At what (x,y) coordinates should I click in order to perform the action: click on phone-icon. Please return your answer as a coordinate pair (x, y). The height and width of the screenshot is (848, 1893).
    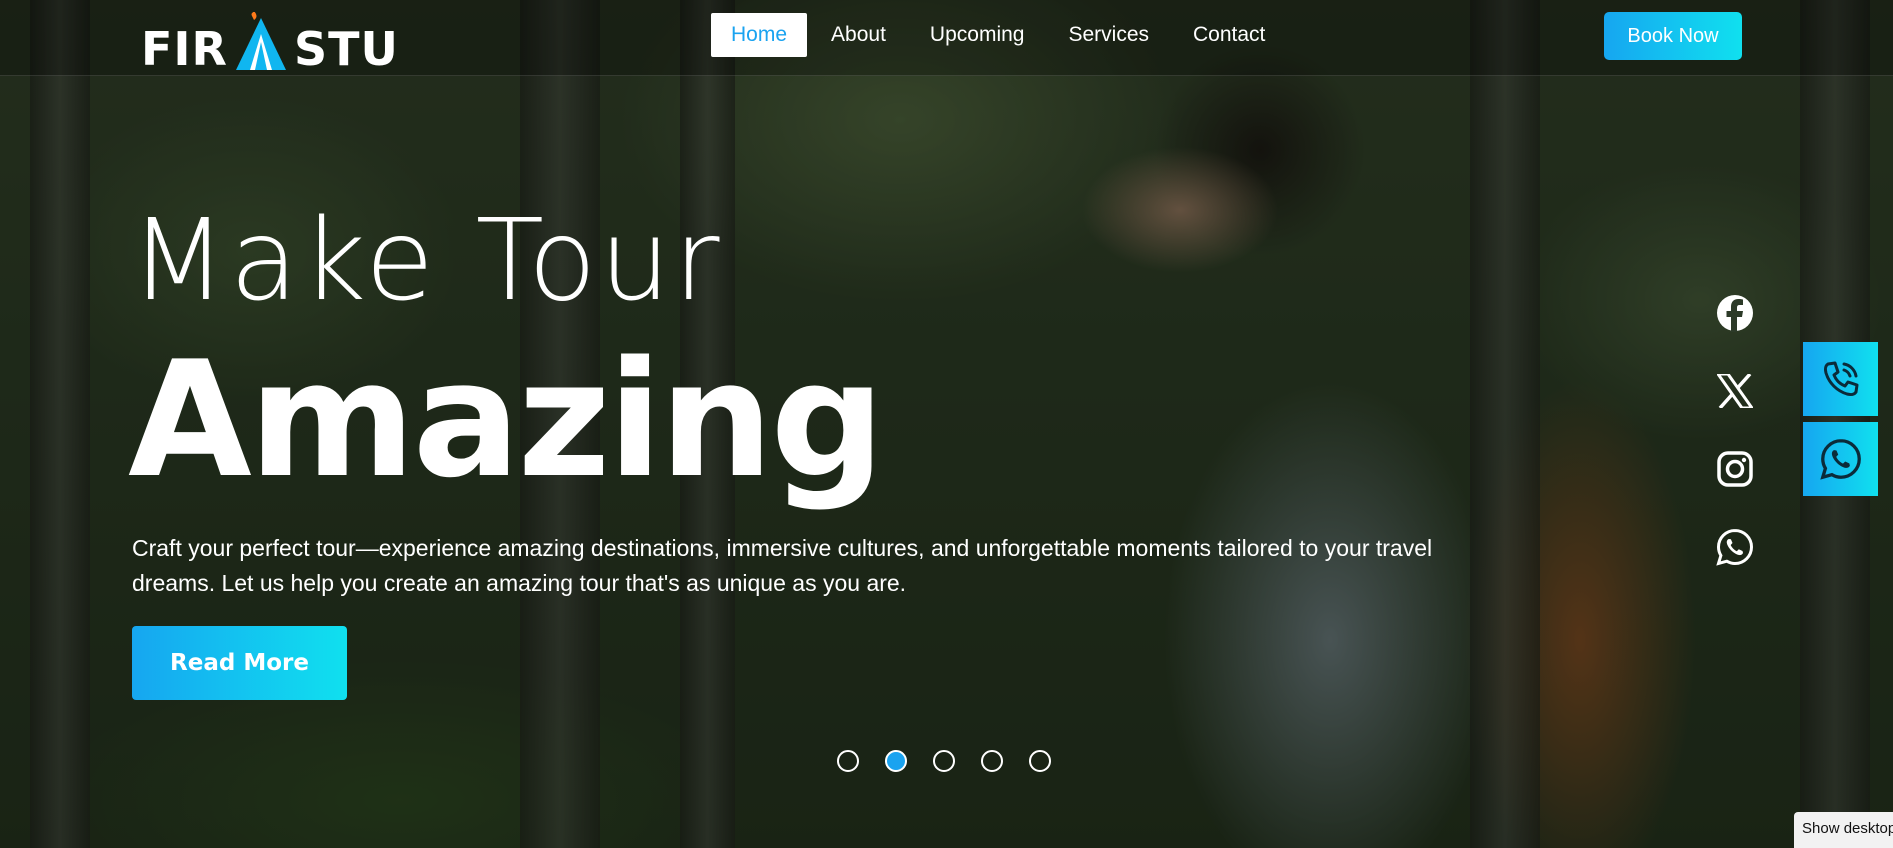
    Looking at the image, I should click on (1840, 379).